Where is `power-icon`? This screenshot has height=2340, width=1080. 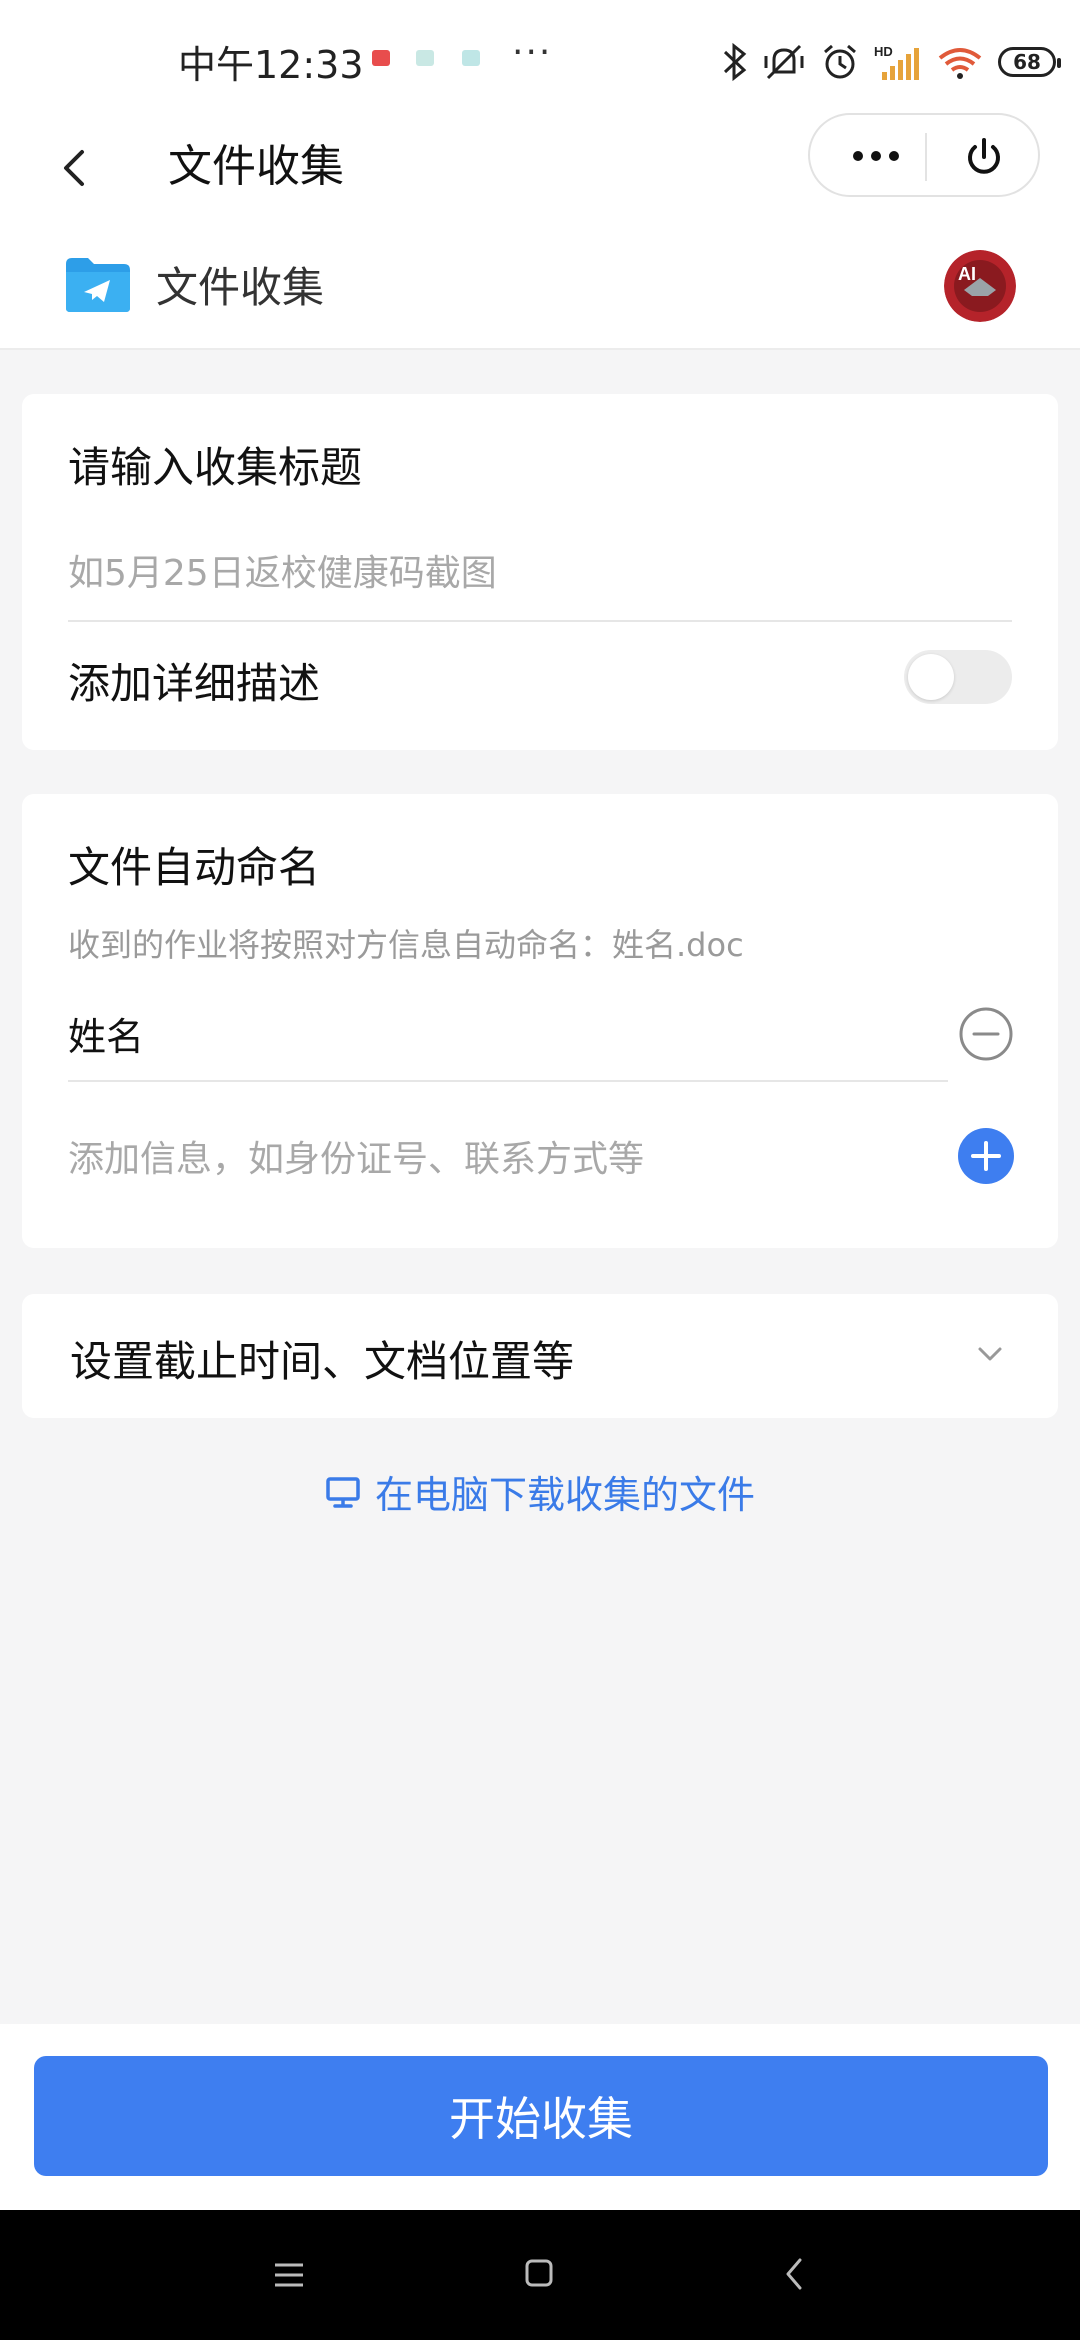 power-icon is located at coordinates (984, 156).